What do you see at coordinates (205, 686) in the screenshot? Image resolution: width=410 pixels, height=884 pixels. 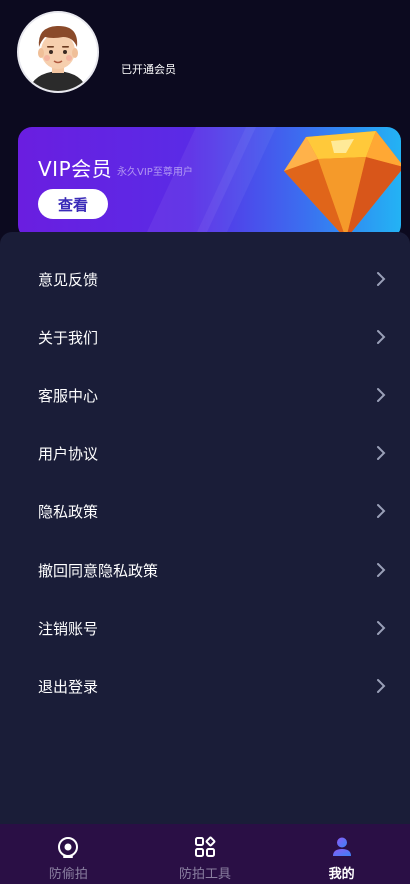 I see `menu-item-logout: 退出登录` at bounding box center [205, 686].